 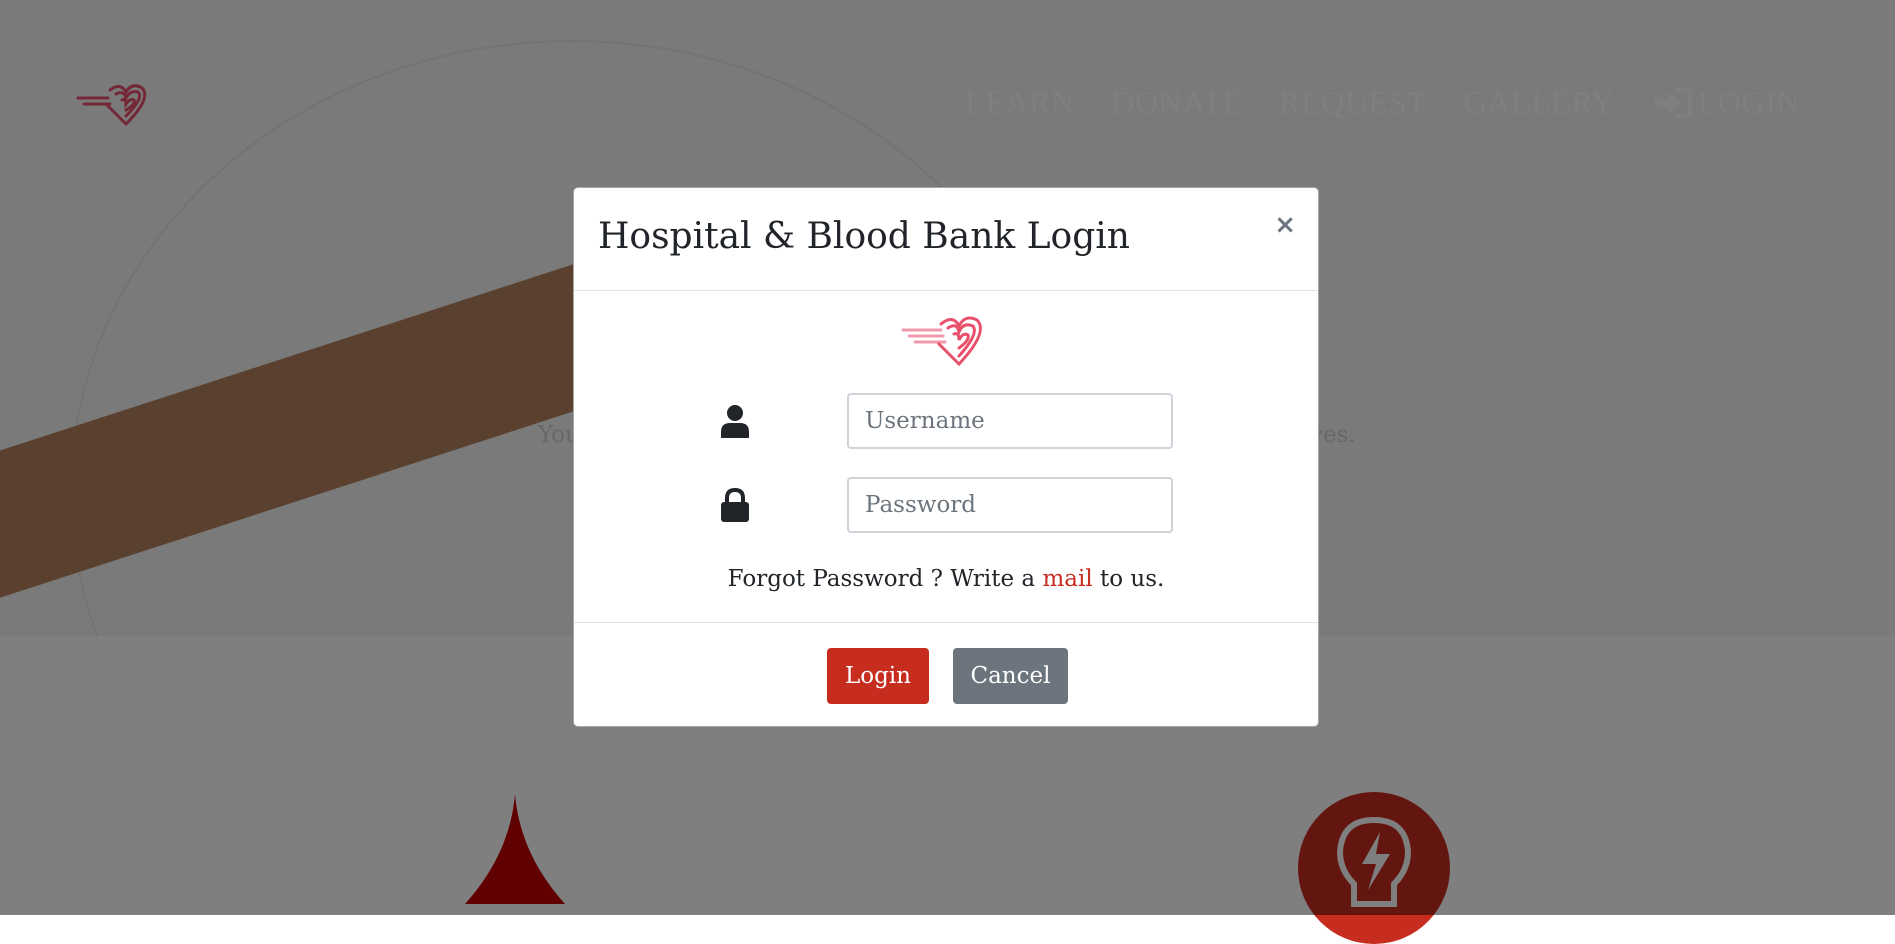 What do you see at coordinates (1010, 676) in the screenshot?
I see `cancel-button: Cancel` at bounding box center [1010, 676].